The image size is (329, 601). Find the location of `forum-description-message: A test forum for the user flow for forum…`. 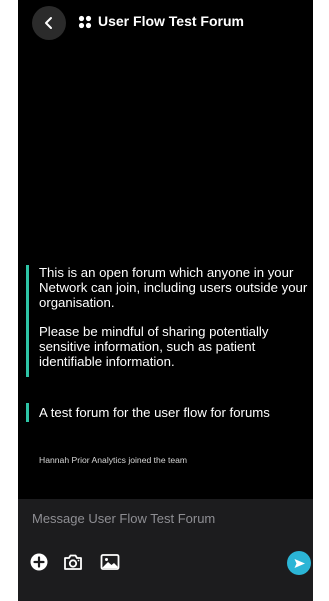

forum-description-message: A test forum for the user flow for forum… is located at coordinates (169, 412).